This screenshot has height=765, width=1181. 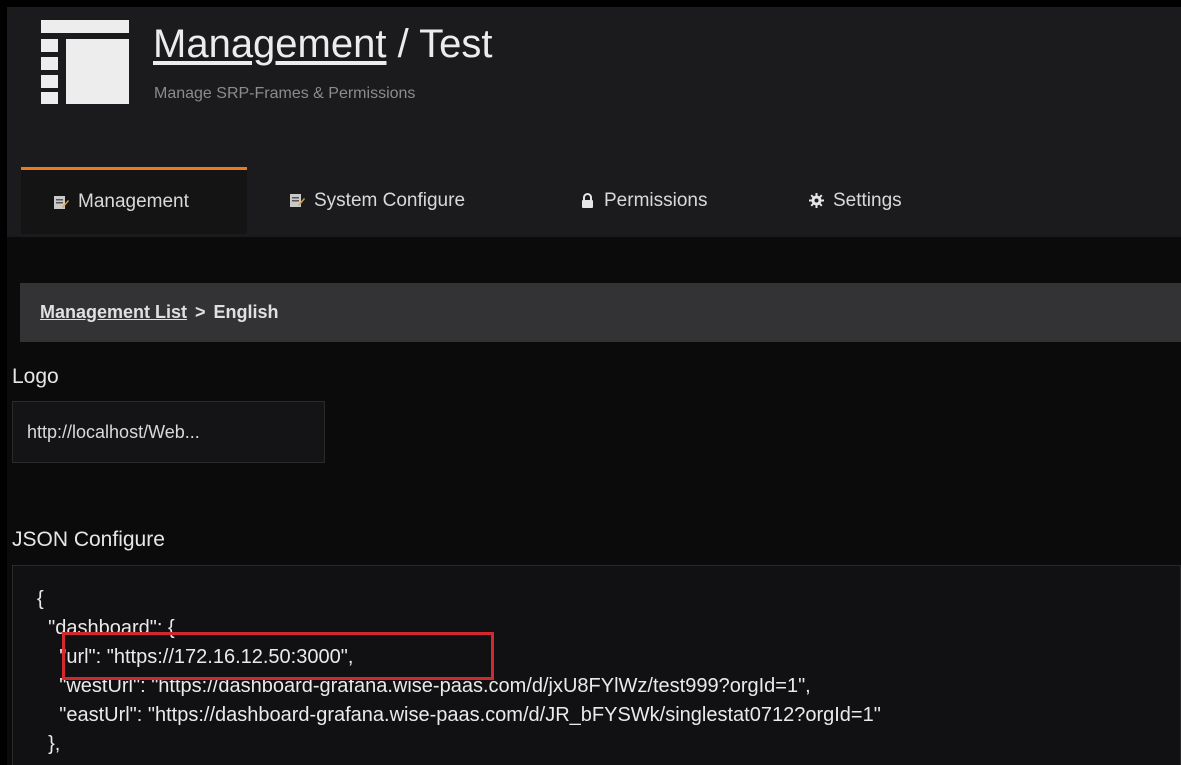 I want to click on app-logo-icon, so click(x=85, y=62).